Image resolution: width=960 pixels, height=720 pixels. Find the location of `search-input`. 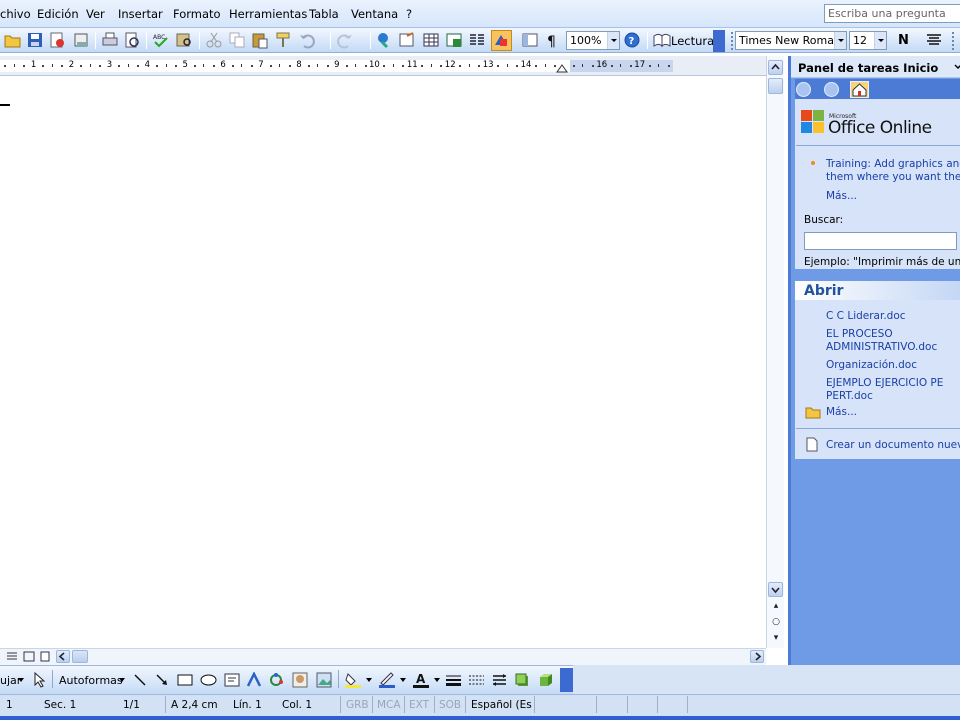

search-input is located at coordinates (880, 241).